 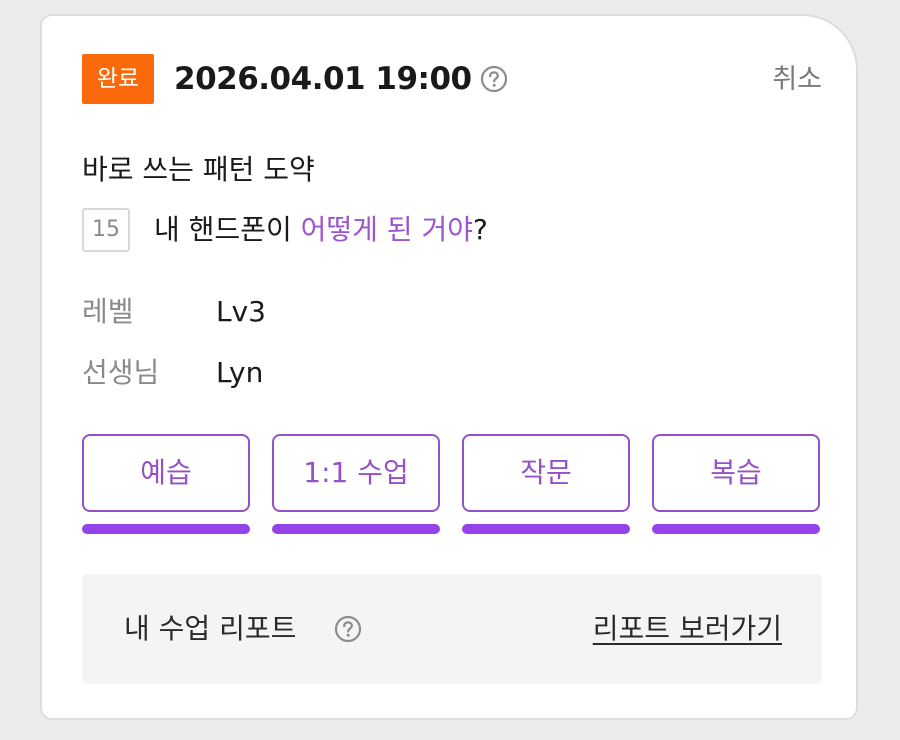 What do you see at coordinates (198, 169) in the screenshot?
I see `course-name: 바로 쓰는 패턴 도약` at bounding box center [198, 169].